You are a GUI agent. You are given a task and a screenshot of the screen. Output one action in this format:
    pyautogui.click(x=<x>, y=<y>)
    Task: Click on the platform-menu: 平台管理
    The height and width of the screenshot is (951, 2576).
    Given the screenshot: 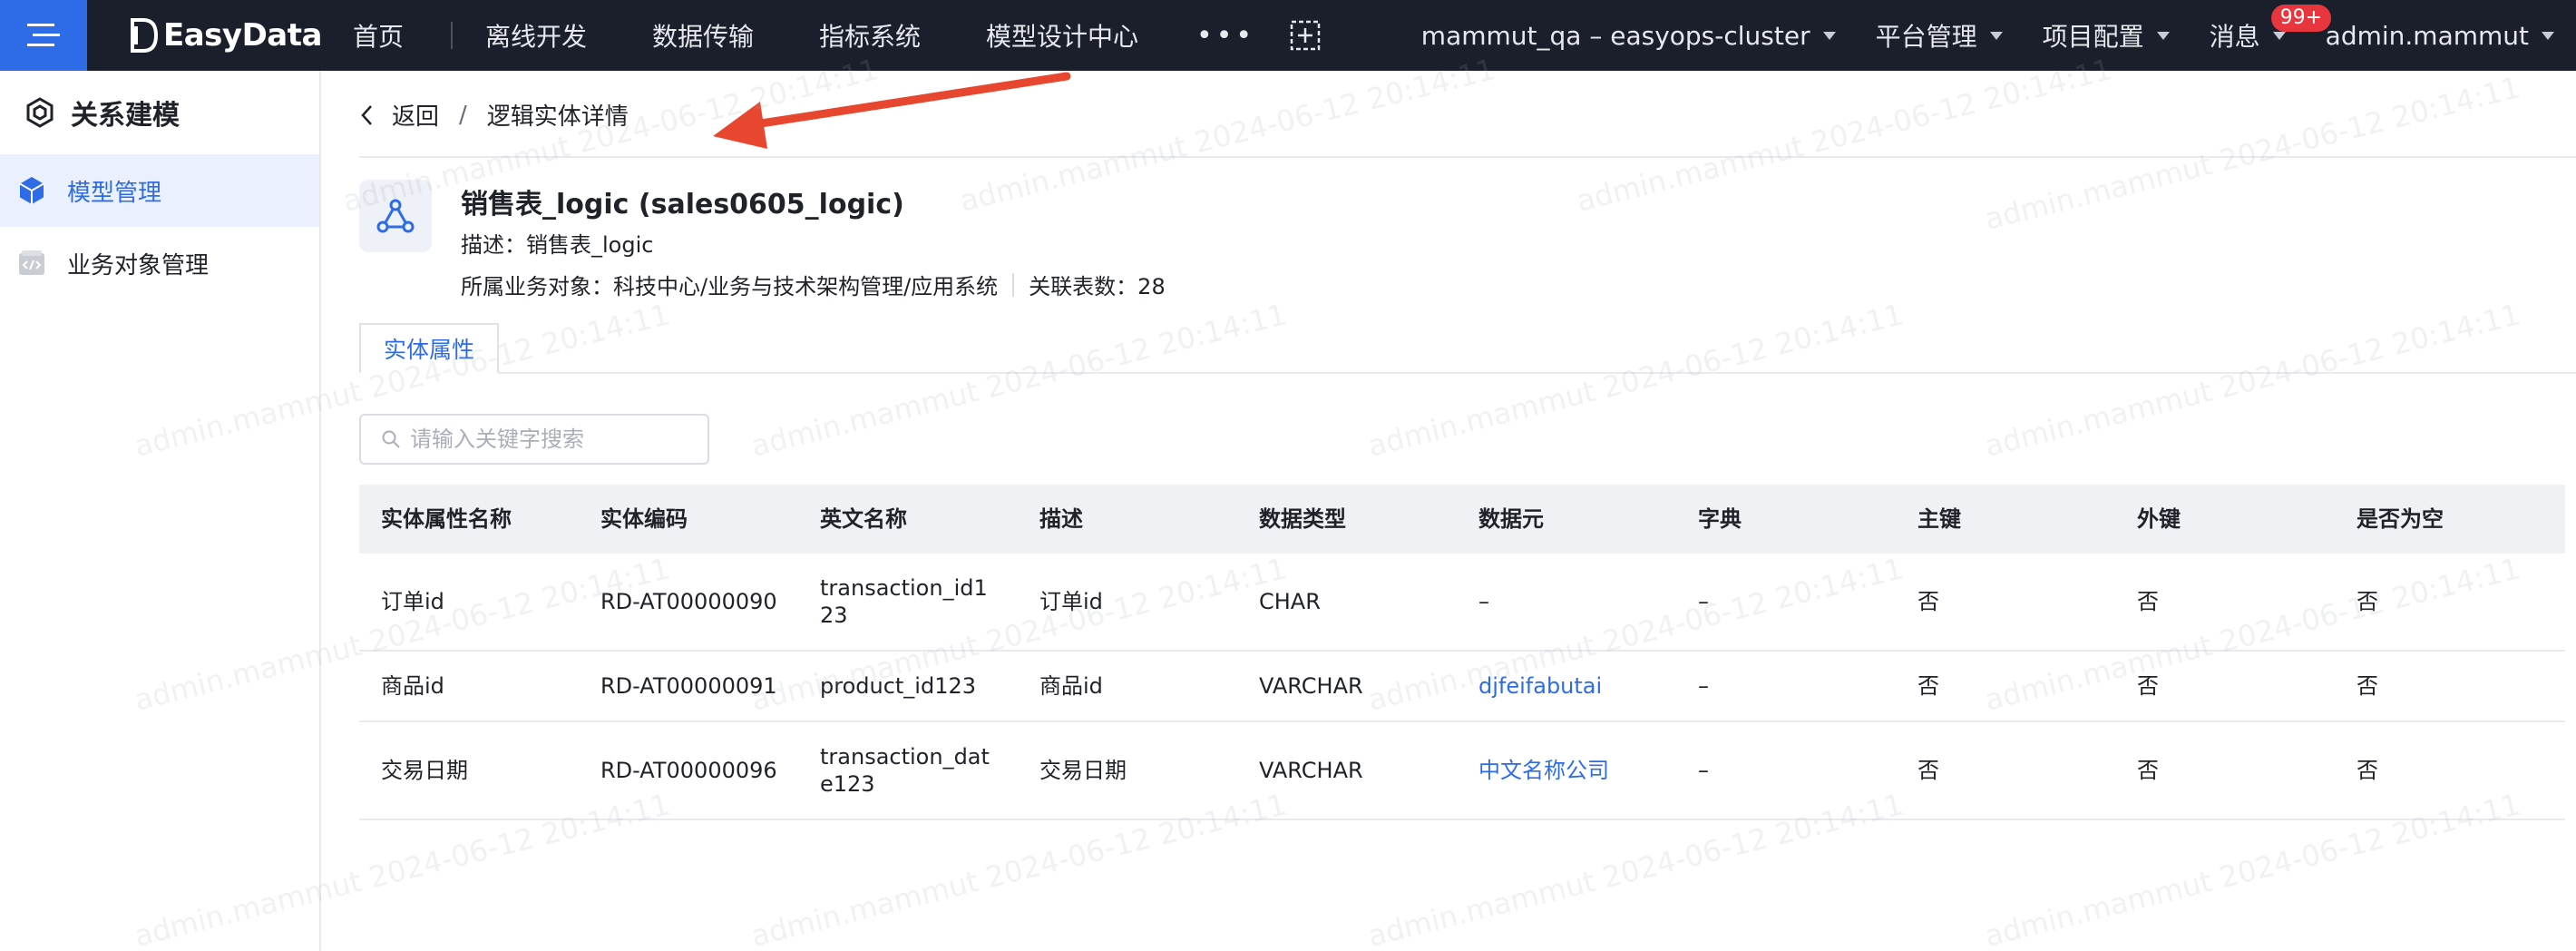 What is the action you would take?
    pyautogui.click(x=1939, y=35)
    